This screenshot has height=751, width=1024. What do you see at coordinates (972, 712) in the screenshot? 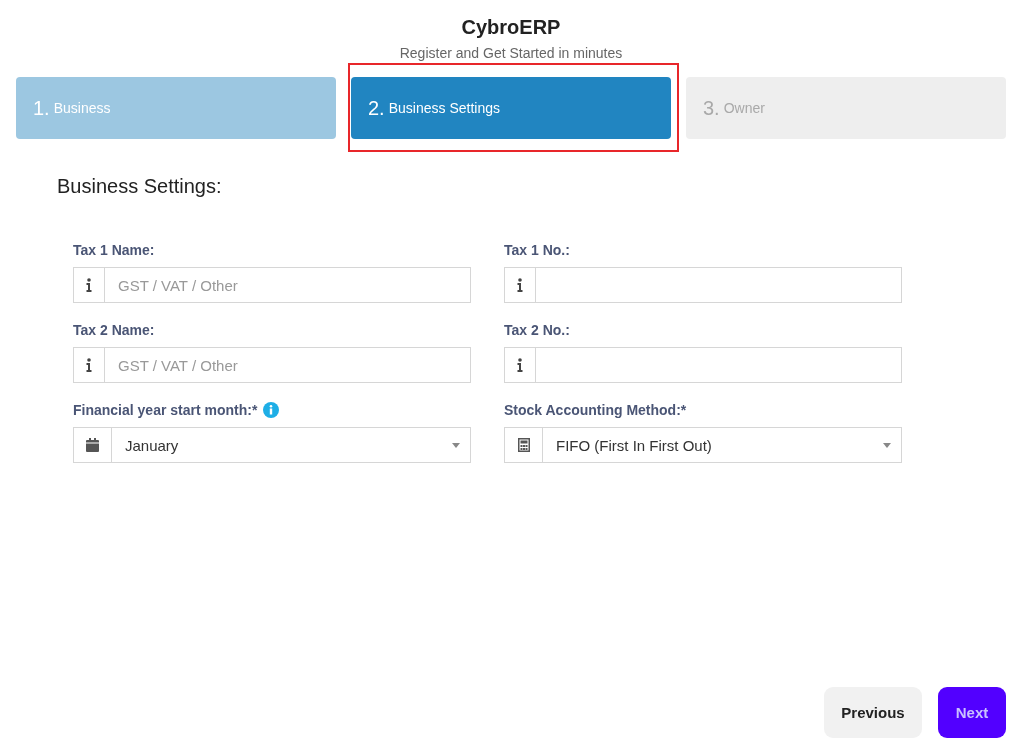
I see `next-button: Next` at bounding box center [972, 712].